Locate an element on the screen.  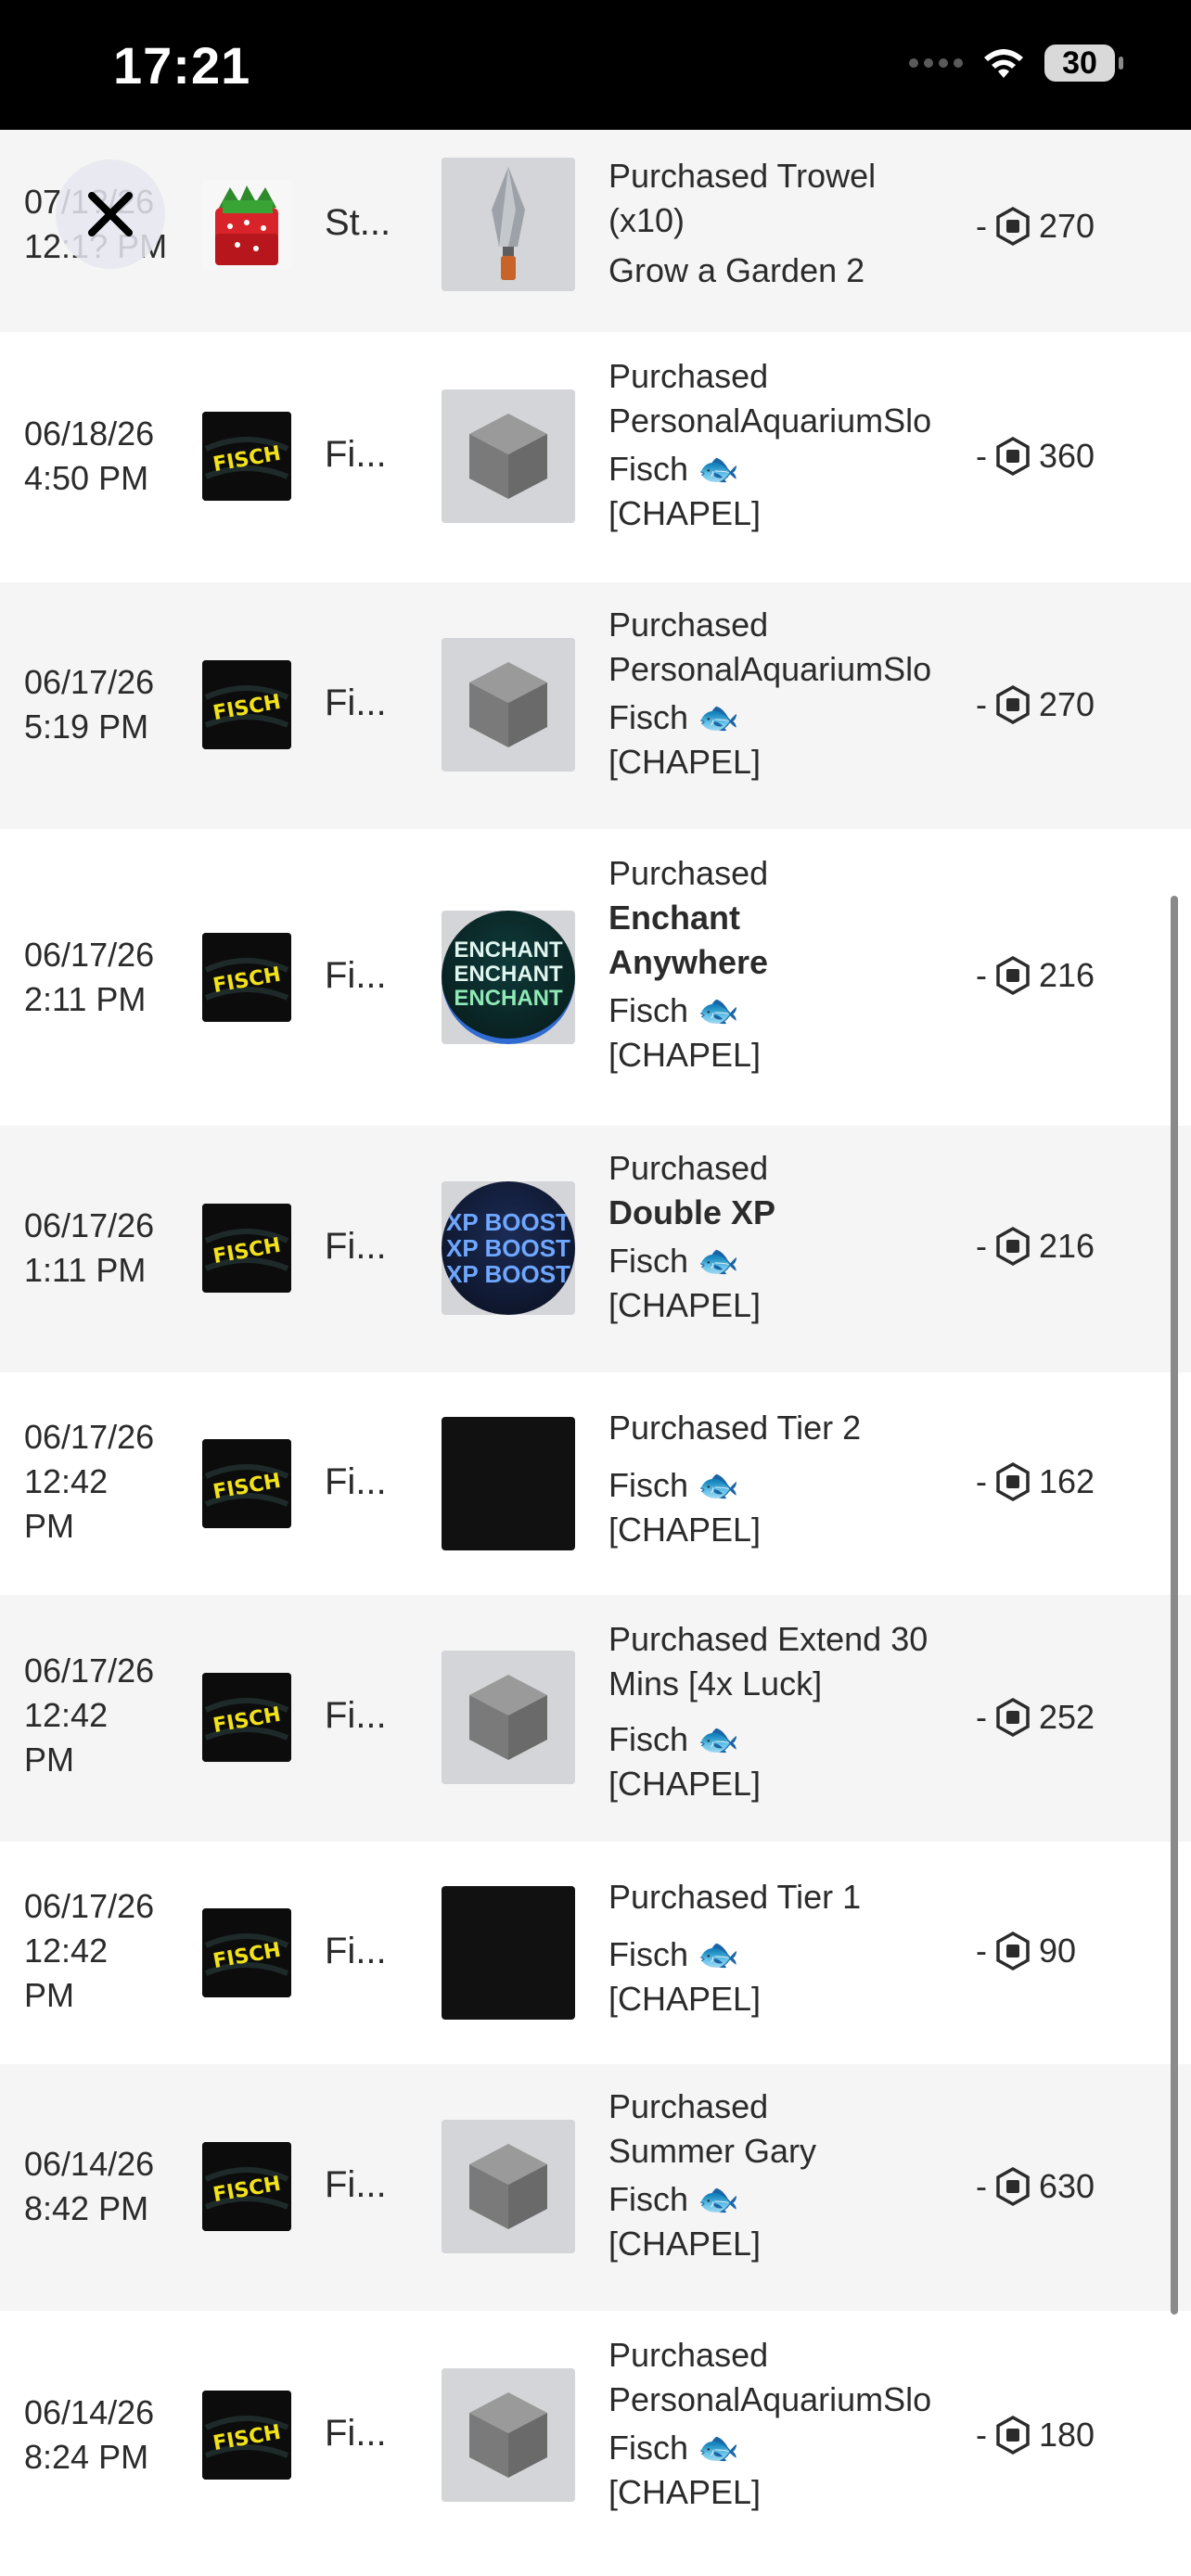
transaction-description: Purchased Tier 2 Fisch 🐟 [CHAPEL] is located at coordinates (775, 1479).